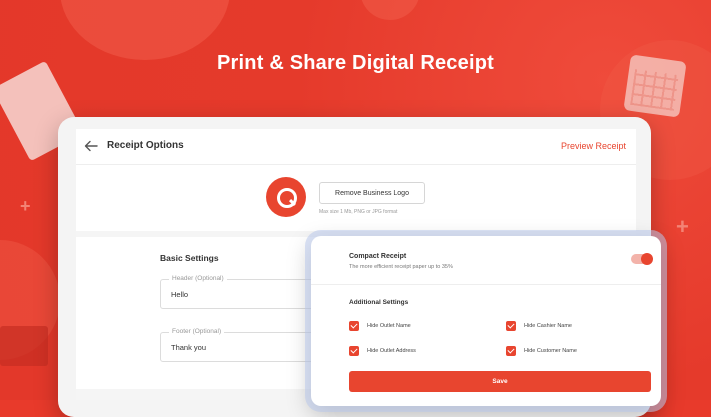  Describe the element at coordinates (189, 258) in the screenshot. I see `basic-settings-title: Basic Settings` at that location.